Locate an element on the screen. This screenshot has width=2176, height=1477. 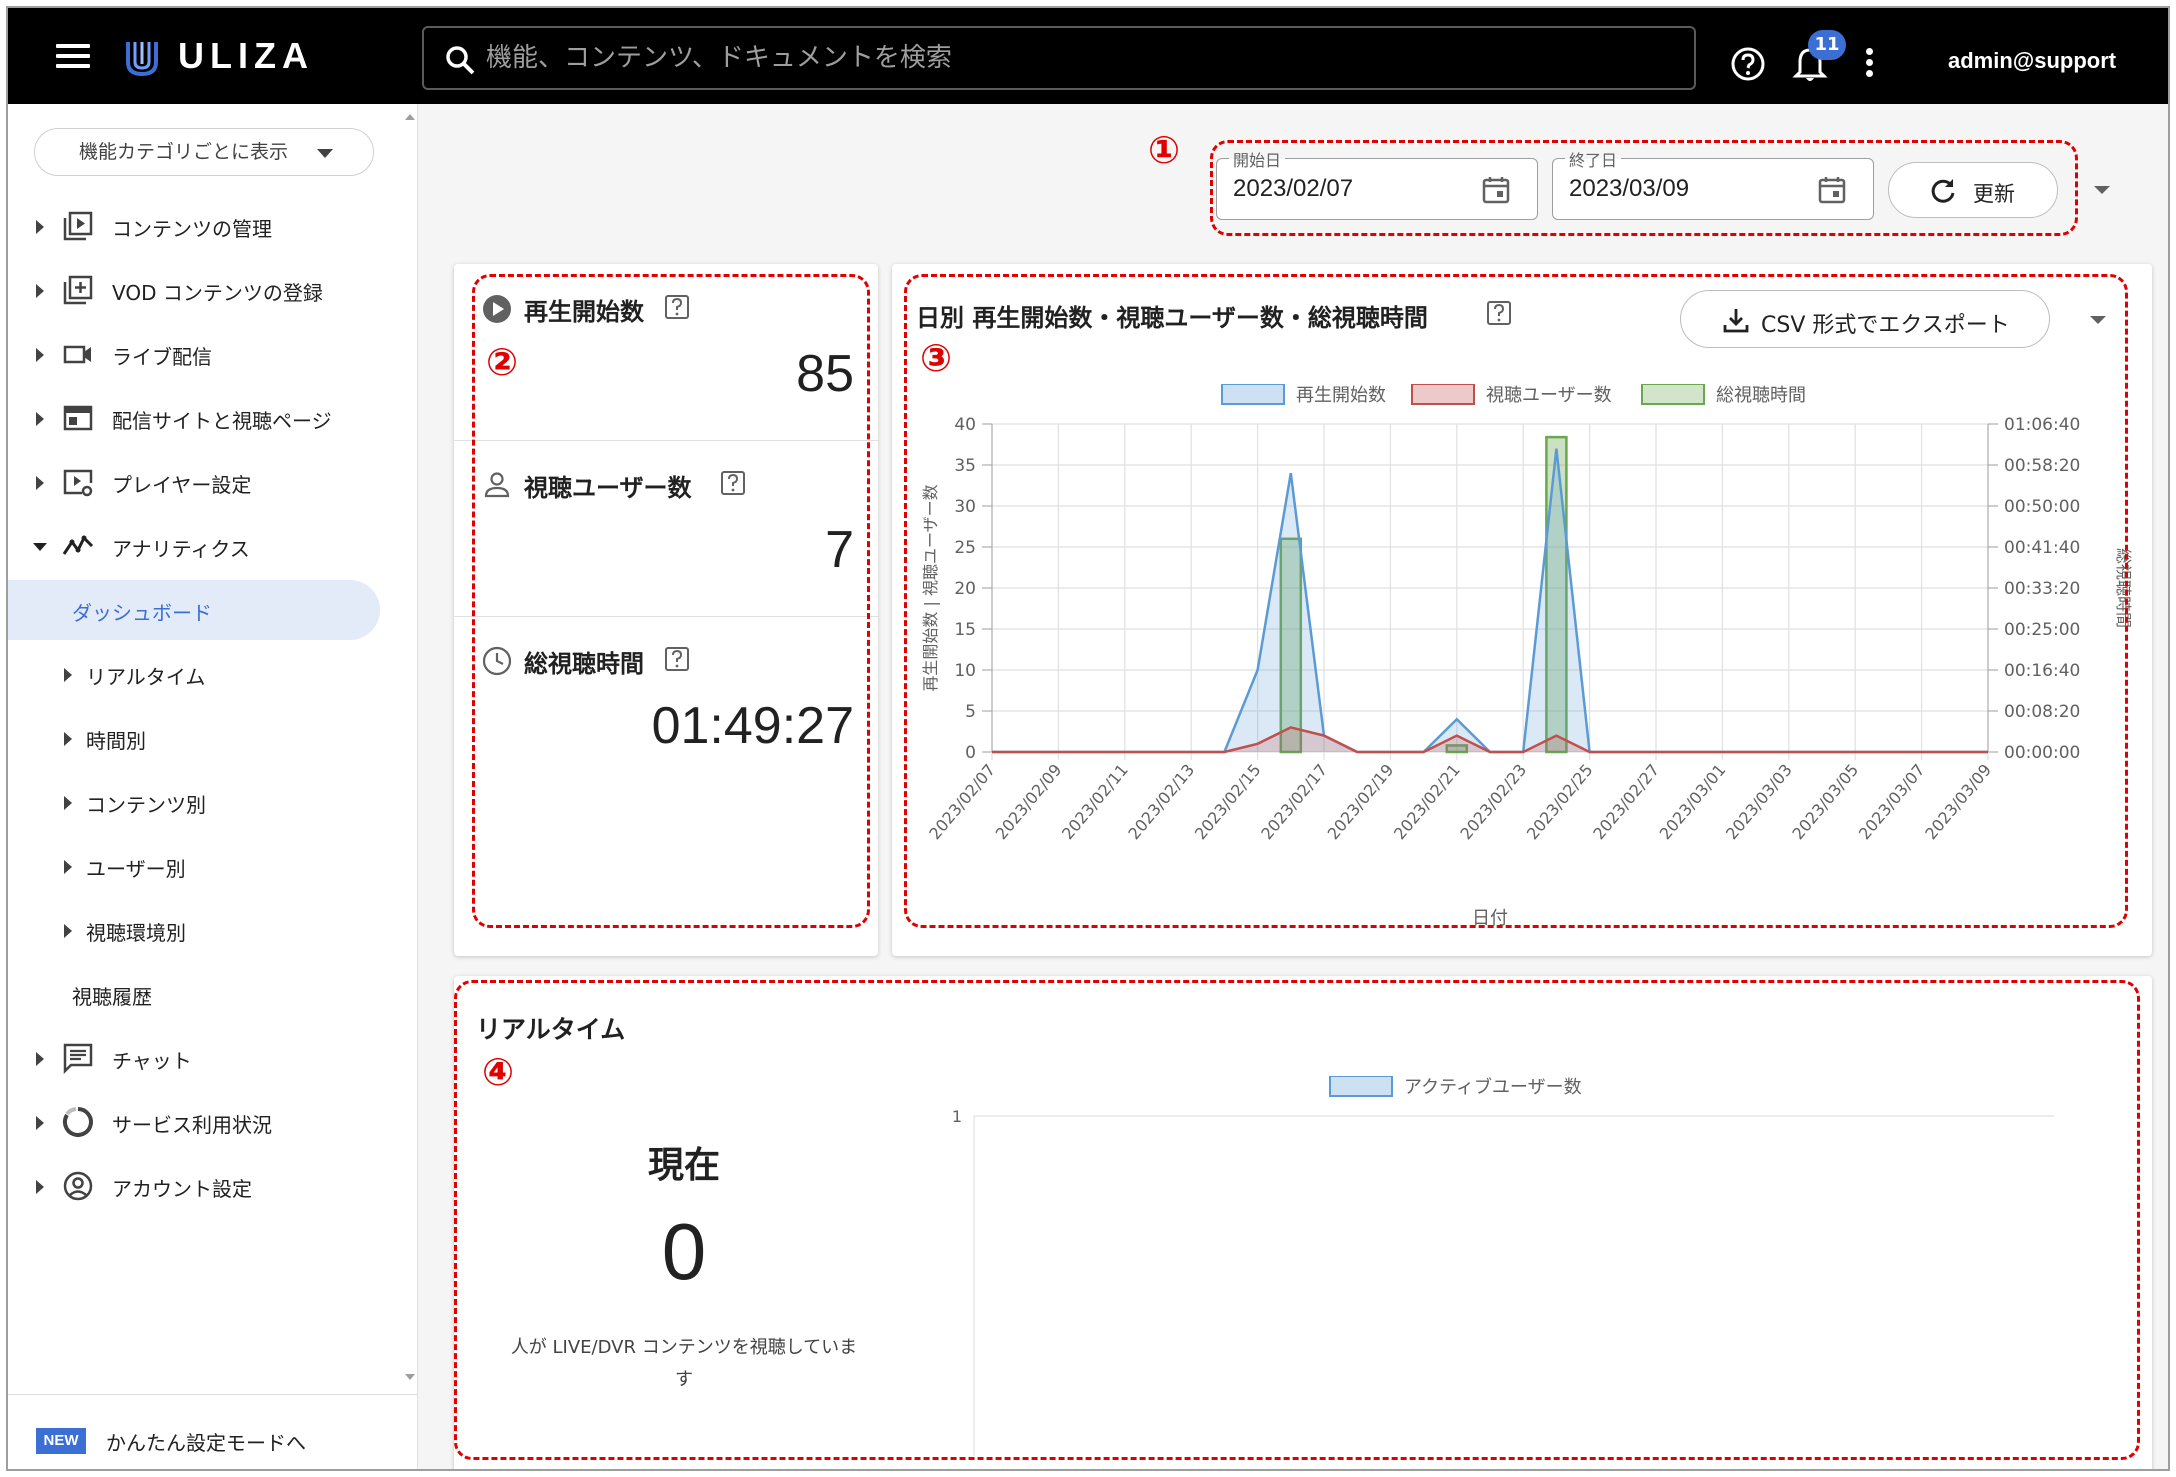
new-badge: NEW is located at coordinates (61, 1441).